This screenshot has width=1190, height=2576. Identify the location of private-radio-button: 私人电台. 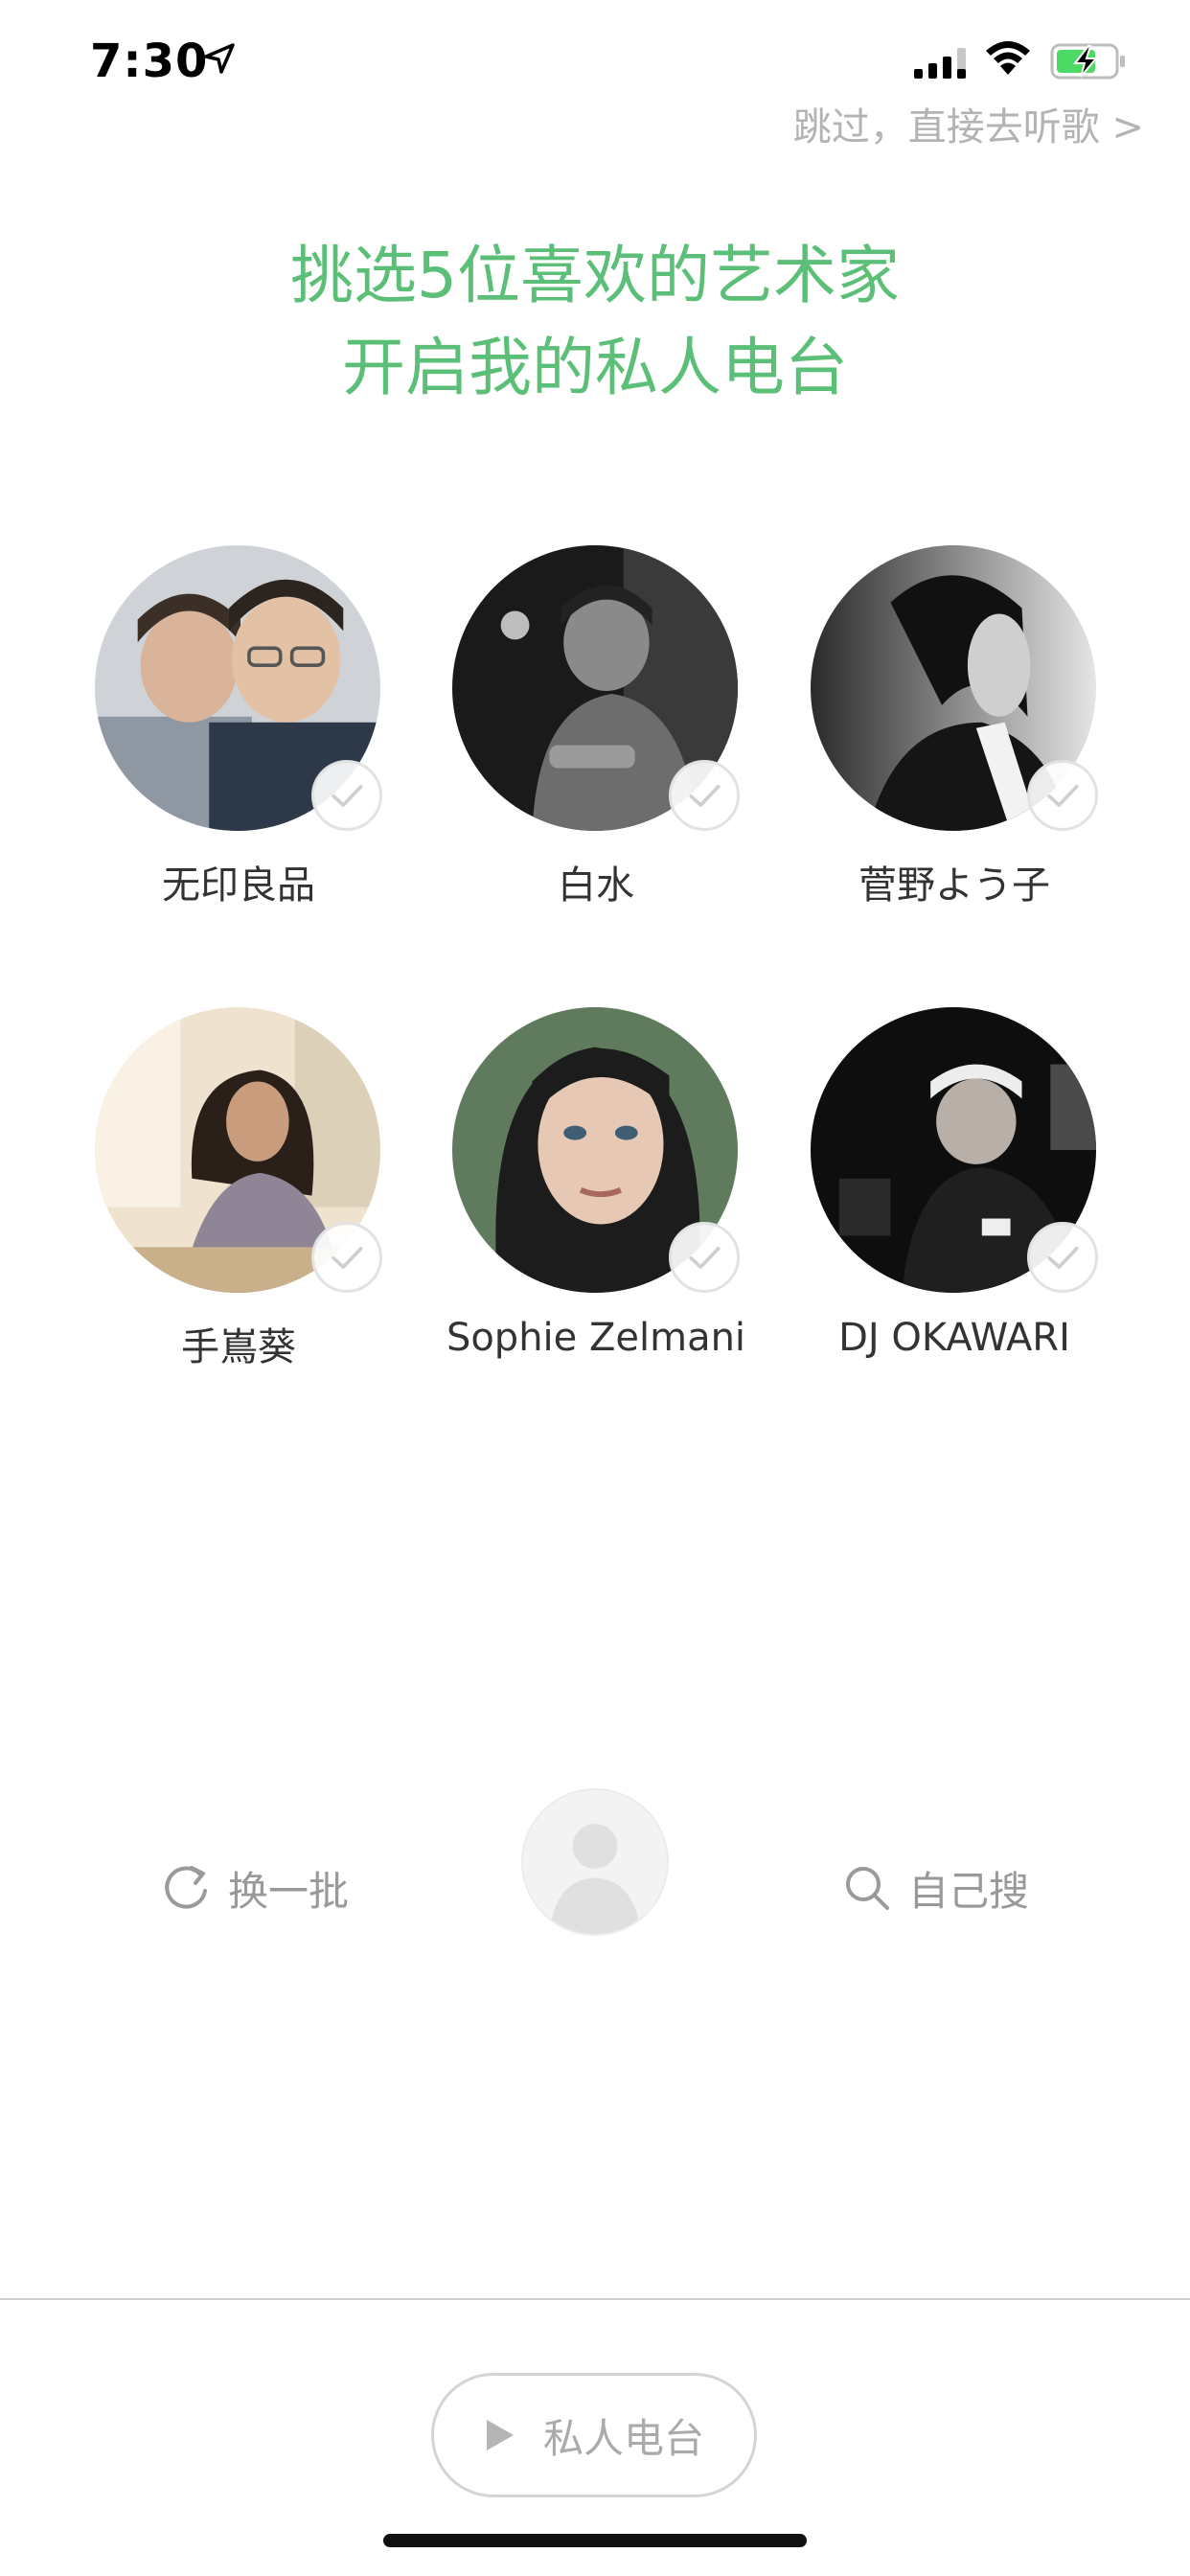
(594, 2435).